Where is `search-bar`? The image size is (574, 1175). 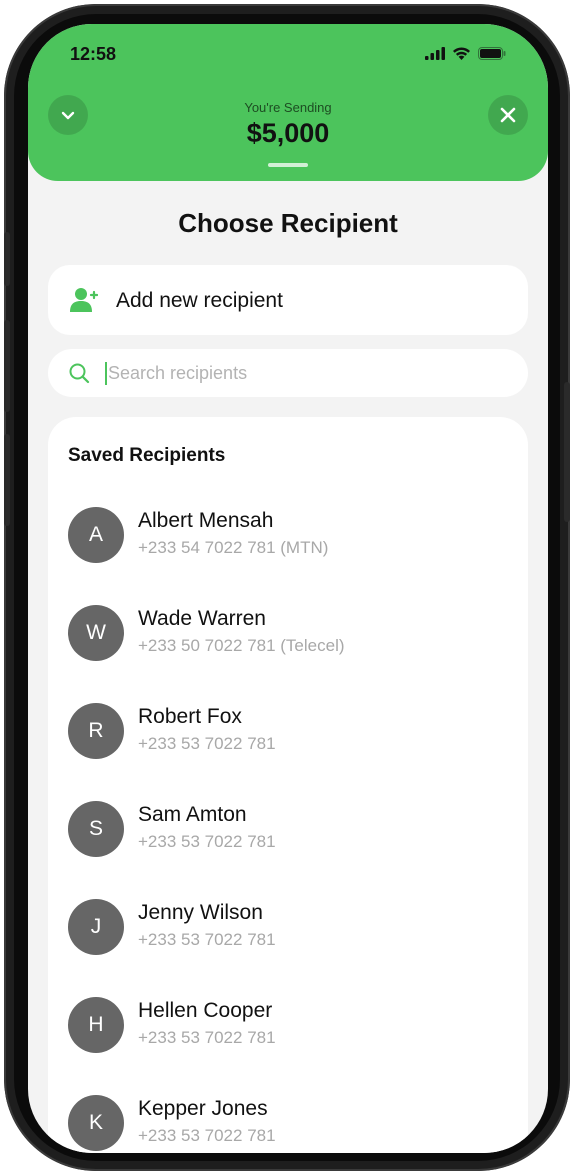
search-bar is located at coordinates (288, 373).